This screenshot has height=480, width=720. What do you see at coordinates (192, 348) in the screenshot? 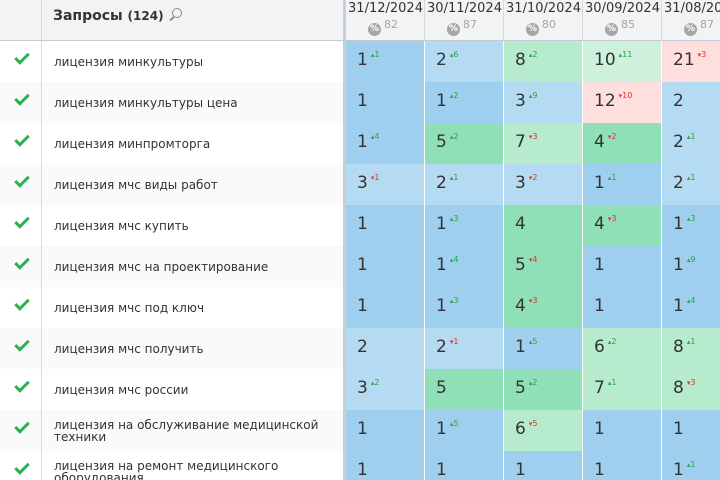
I see `query-cell: лицензия мчс получить` at bounding box center [192, 348].